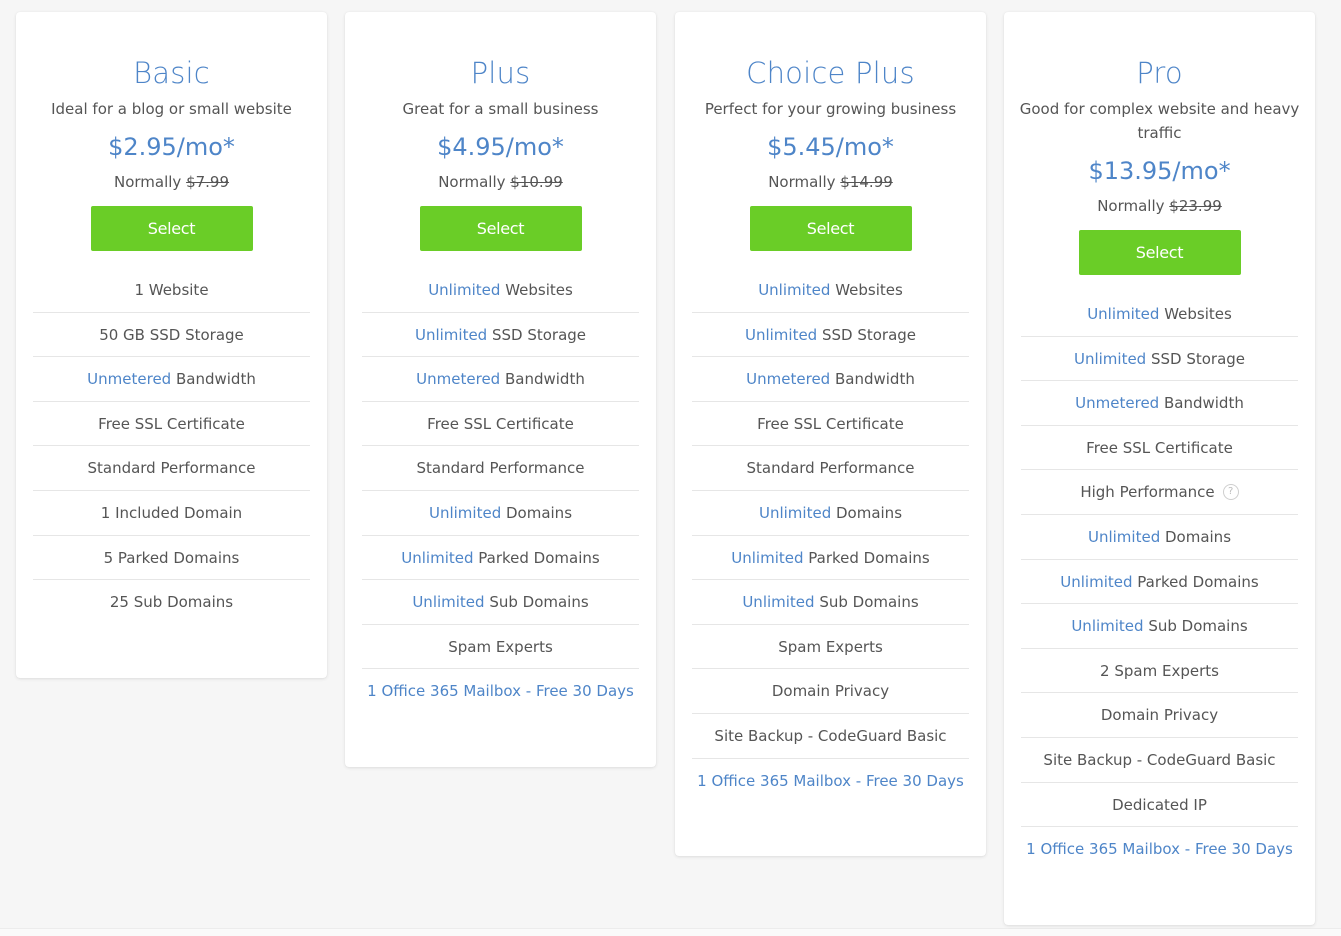 The height and width of the screenshot is (936, 1341). I want to click on feature-item: High Performance?, so click(1159, 492).